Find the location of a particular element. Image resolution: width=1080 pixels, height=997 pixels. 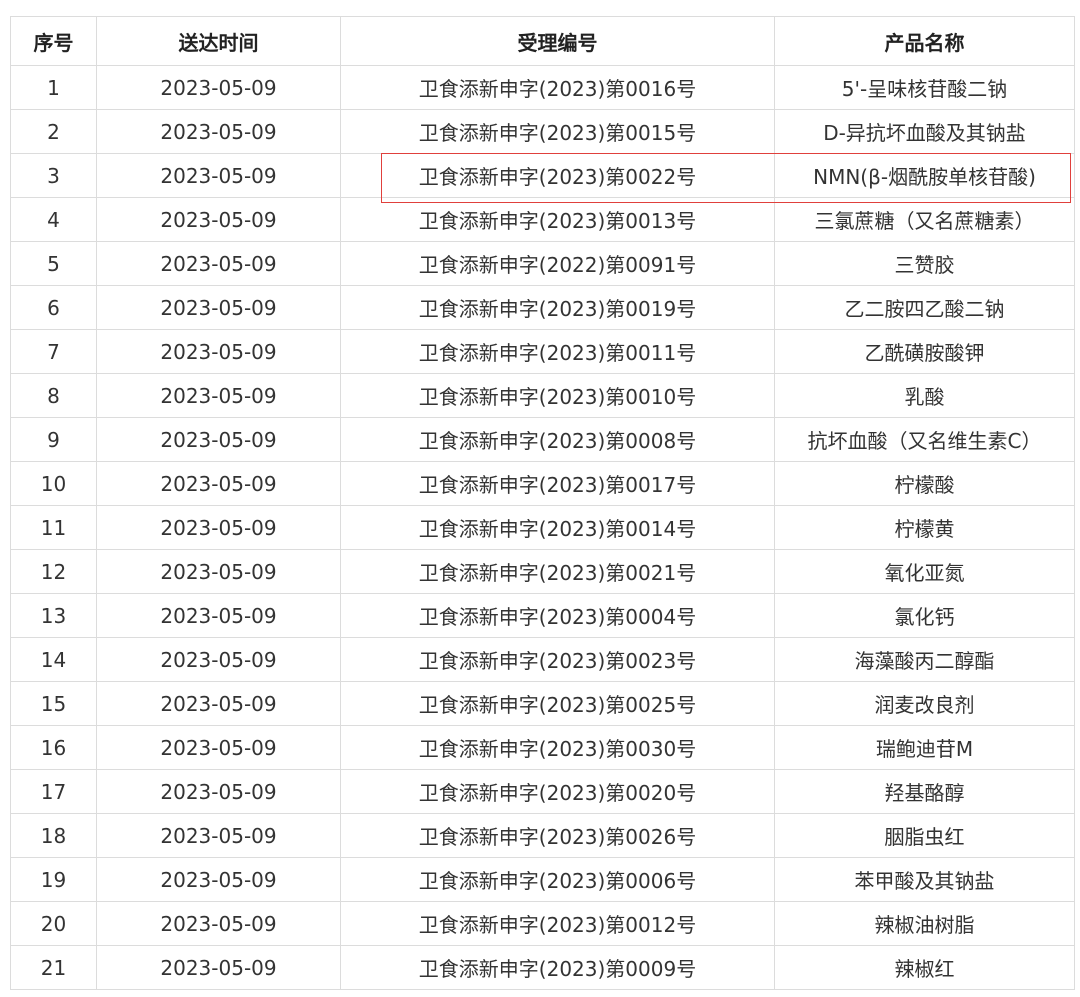

table-row: 17 2023-05-09 卫食添新申字(2023)第0020号 羟基酪醇 is located at coordinates (542, 791).